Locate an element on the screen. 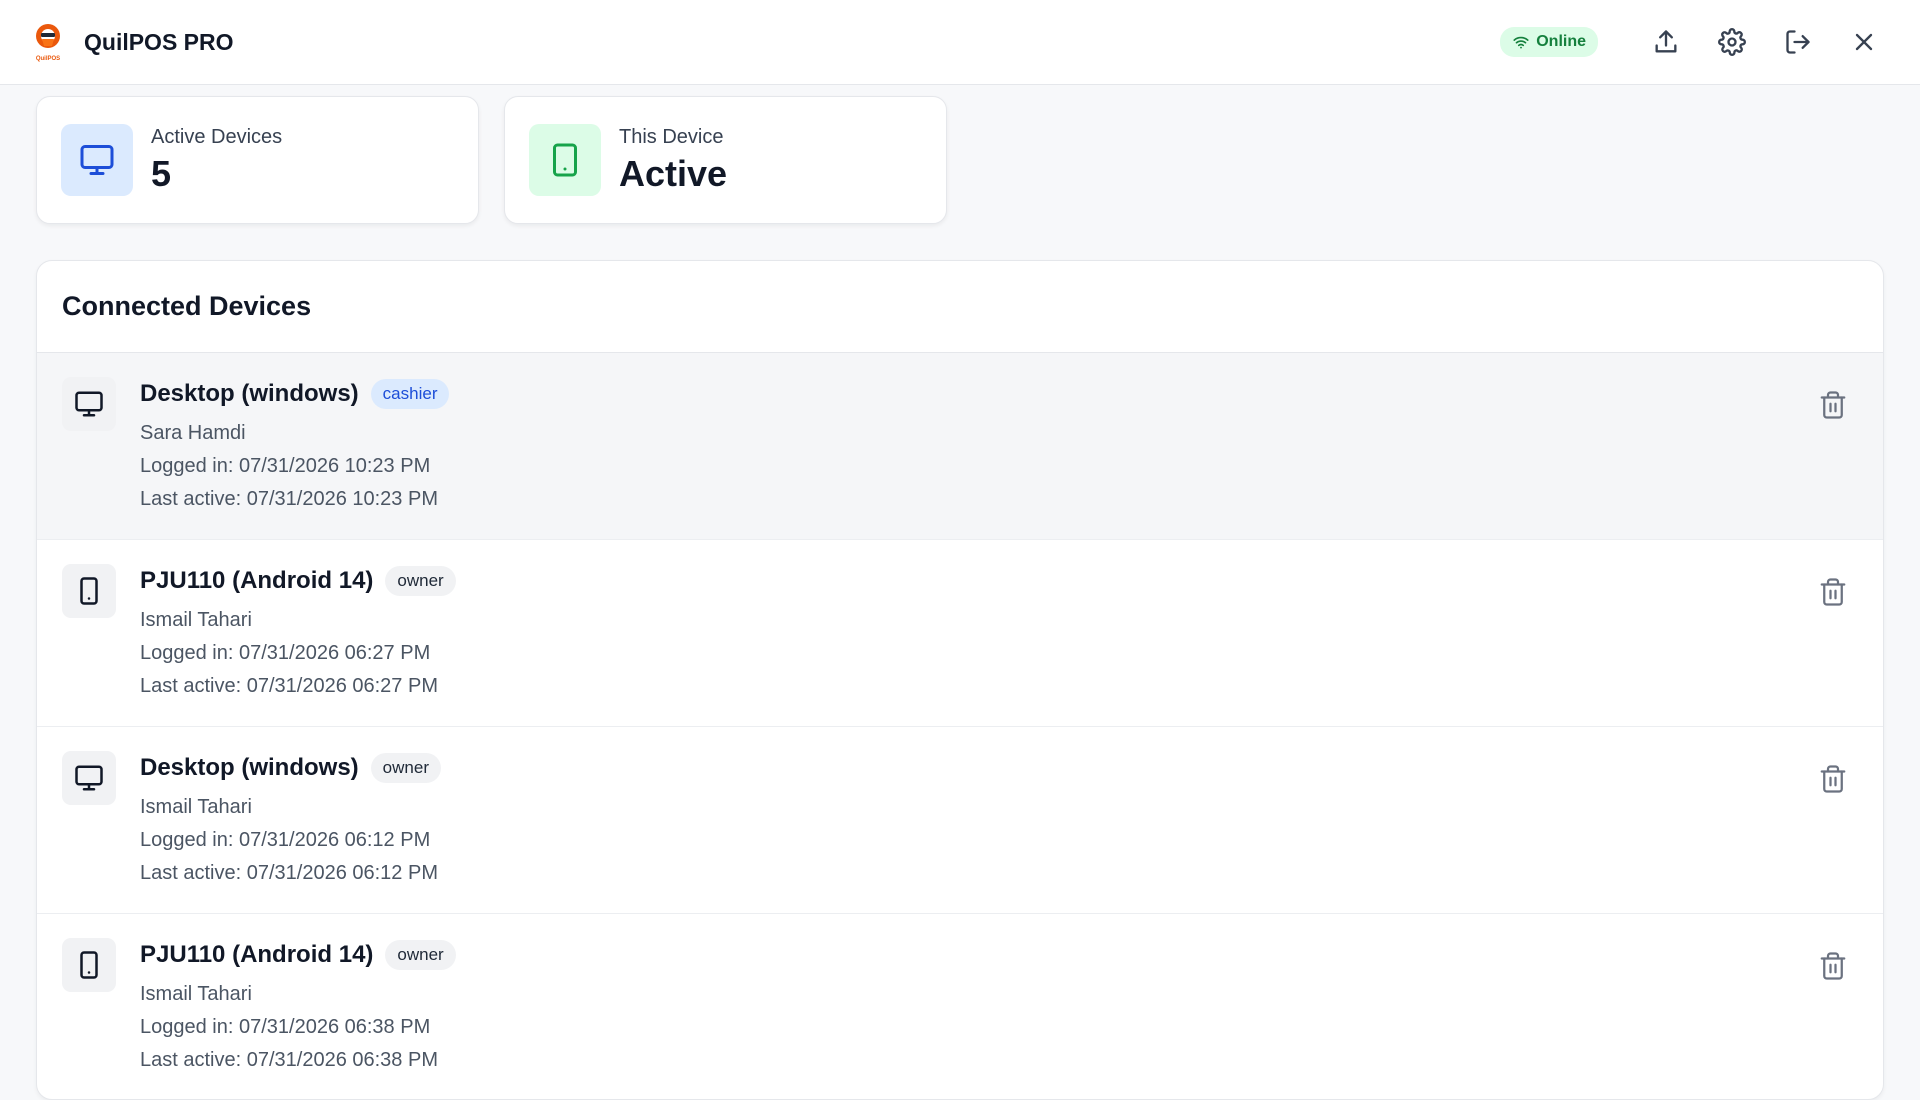 The image size is (1920, 1100). upload-button is located at coordinates (1666, 42).